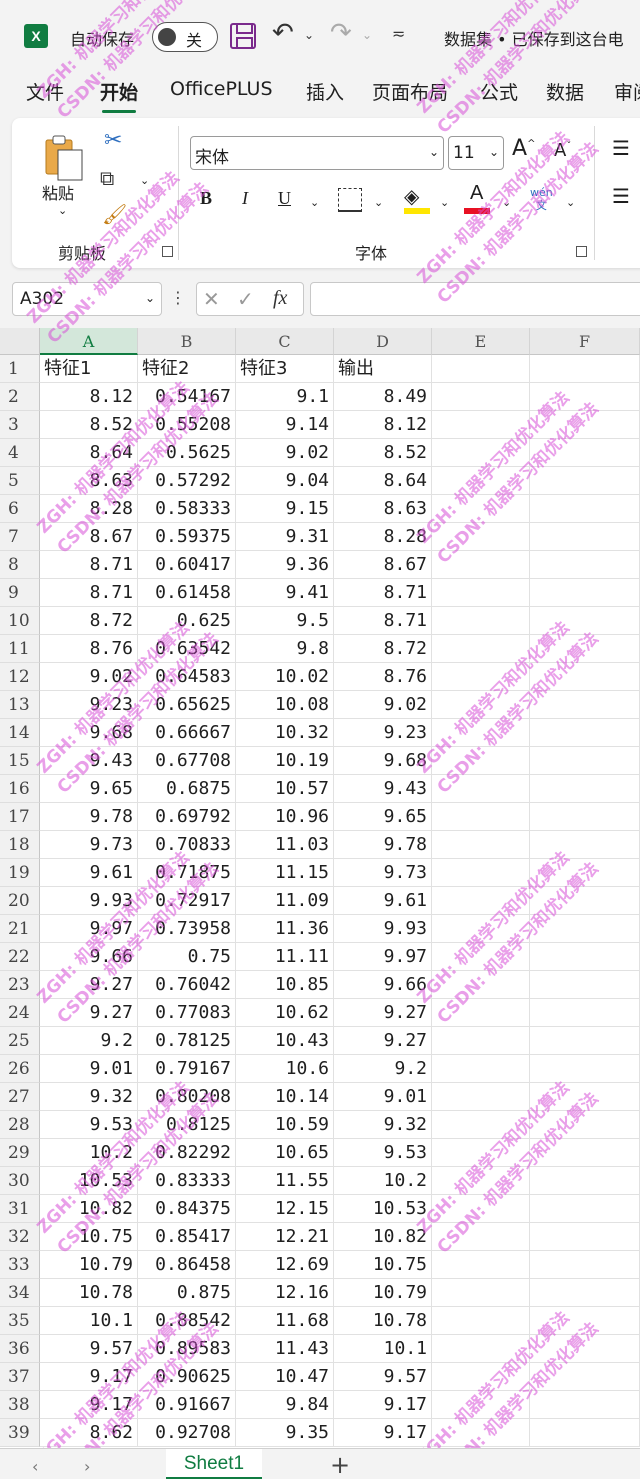  Describe the element at coordinates (285, 1433) in the screenshot. I see `cell: 9.35` at that location.